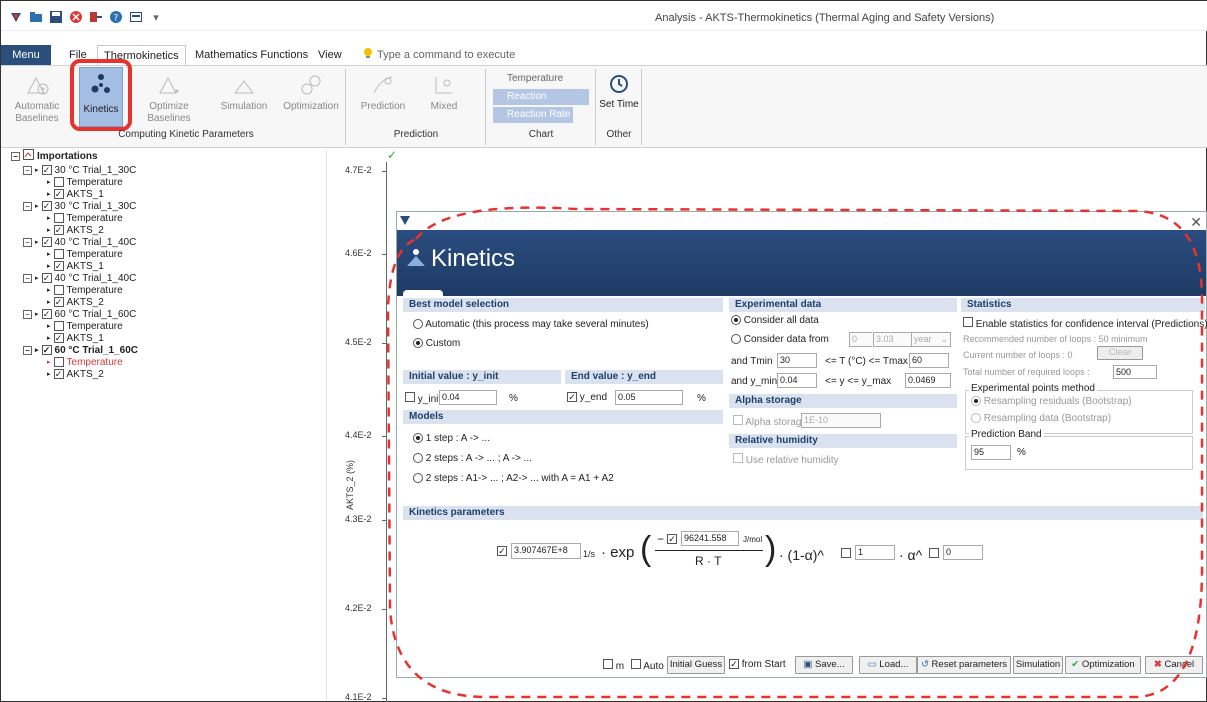 This screenshot has height=702, width=1207. I want to click on initial-guess-button: Initial Guess, so click(696, 665).